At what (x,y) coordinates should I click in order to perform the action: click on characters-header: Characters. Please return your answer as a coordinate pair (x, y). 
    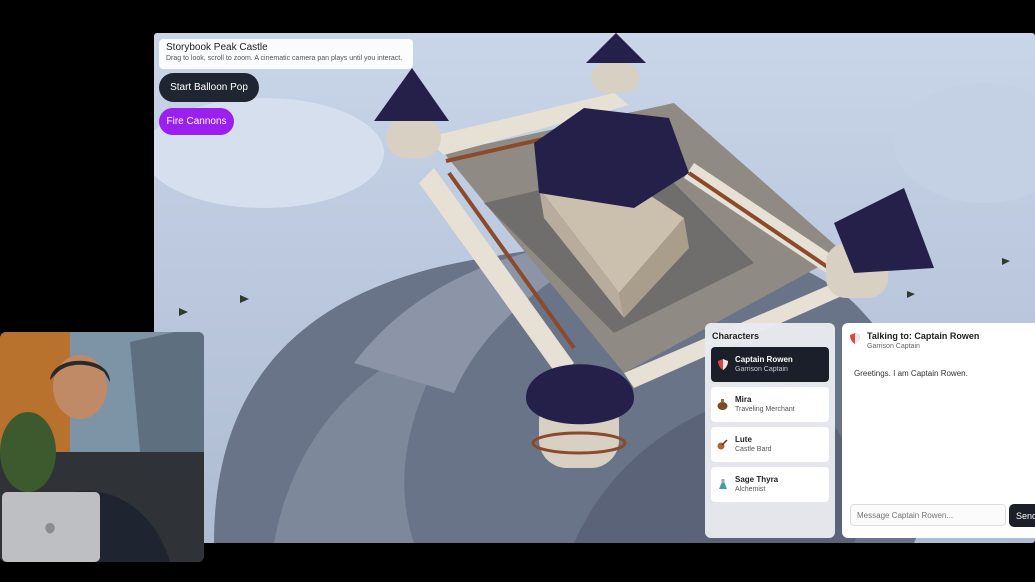
    Looking at the image, I should click on (736, 336).